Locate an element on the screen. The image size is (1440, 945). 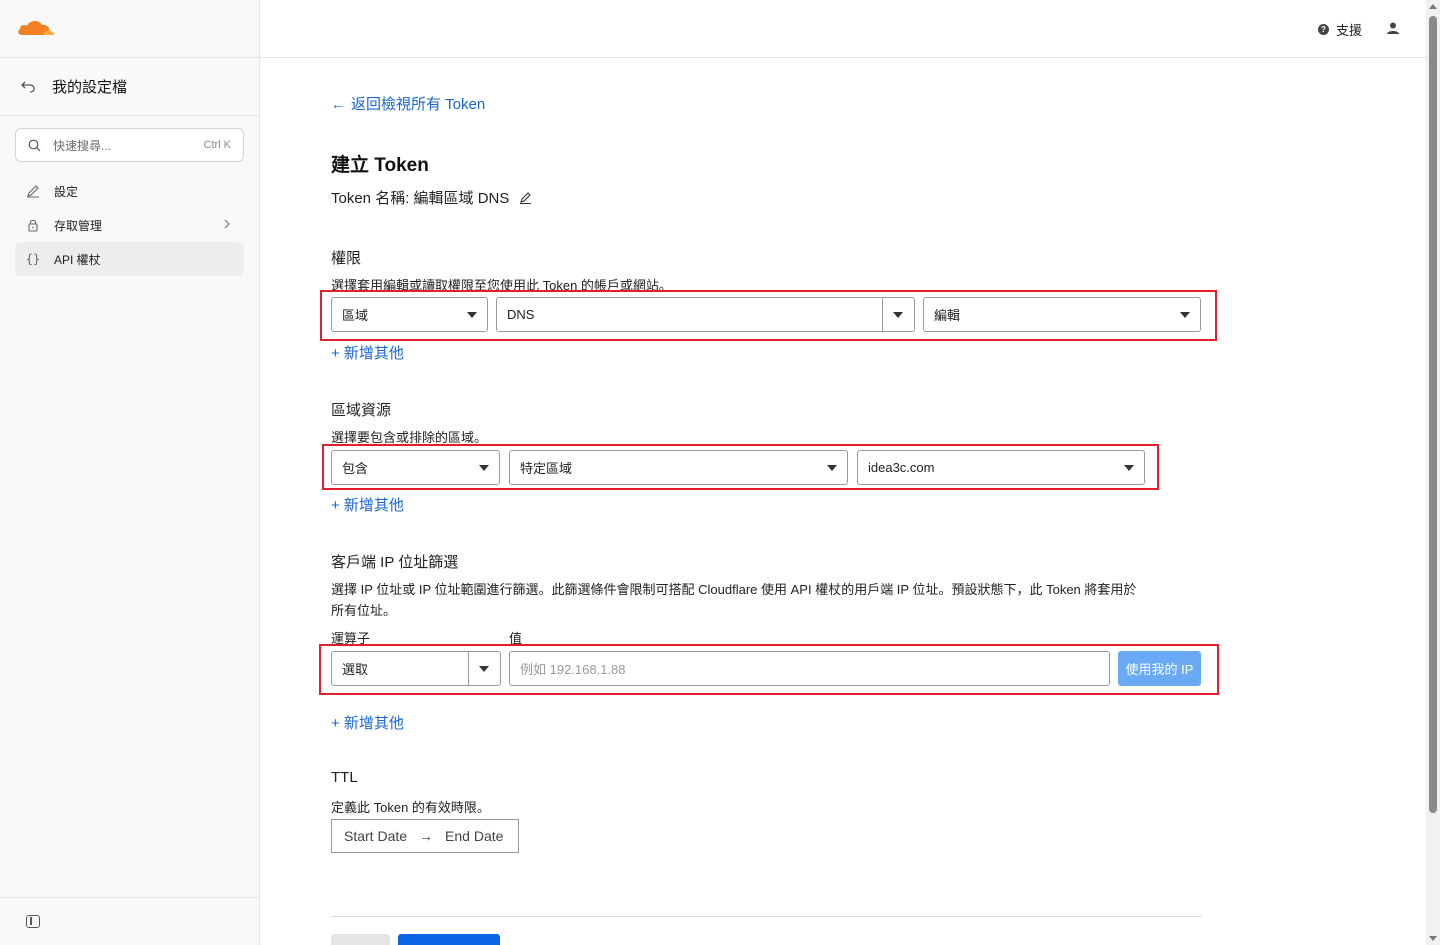
back-to-tokens-link: ← 返回檢視所有 Token is located at coordinates (408, 103).